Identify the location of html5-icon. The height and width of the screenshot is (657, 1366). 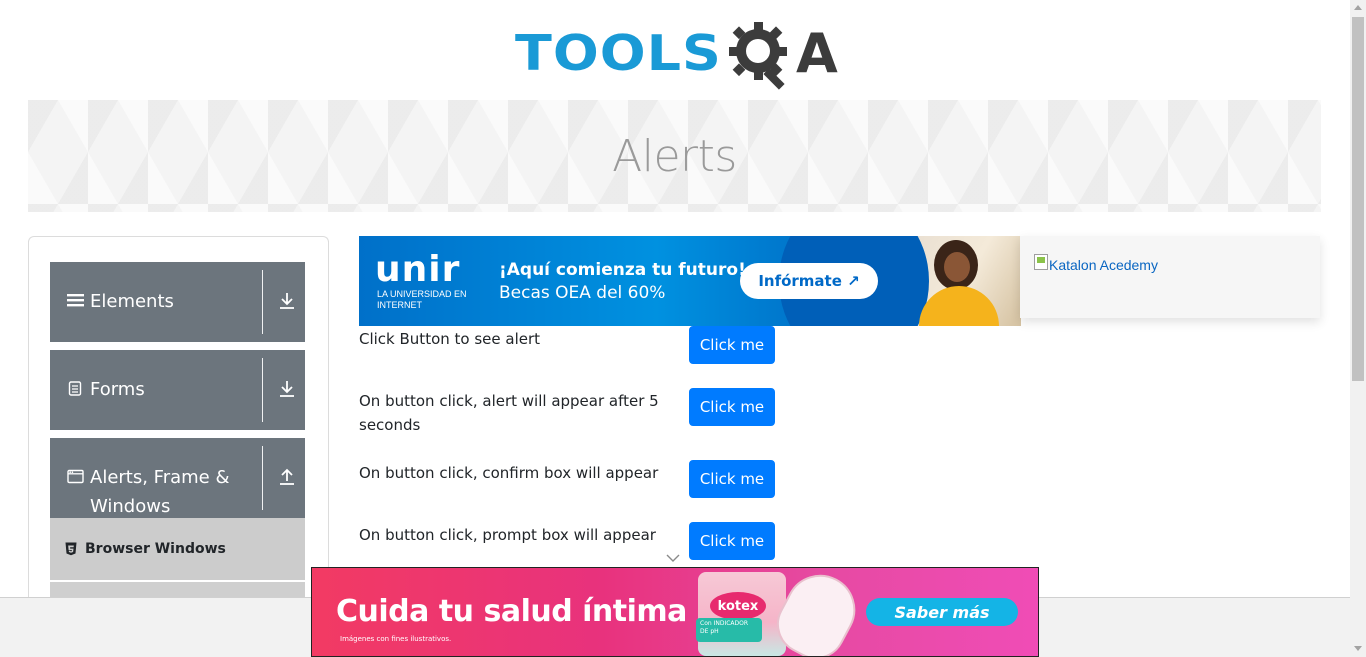
(71, 549).